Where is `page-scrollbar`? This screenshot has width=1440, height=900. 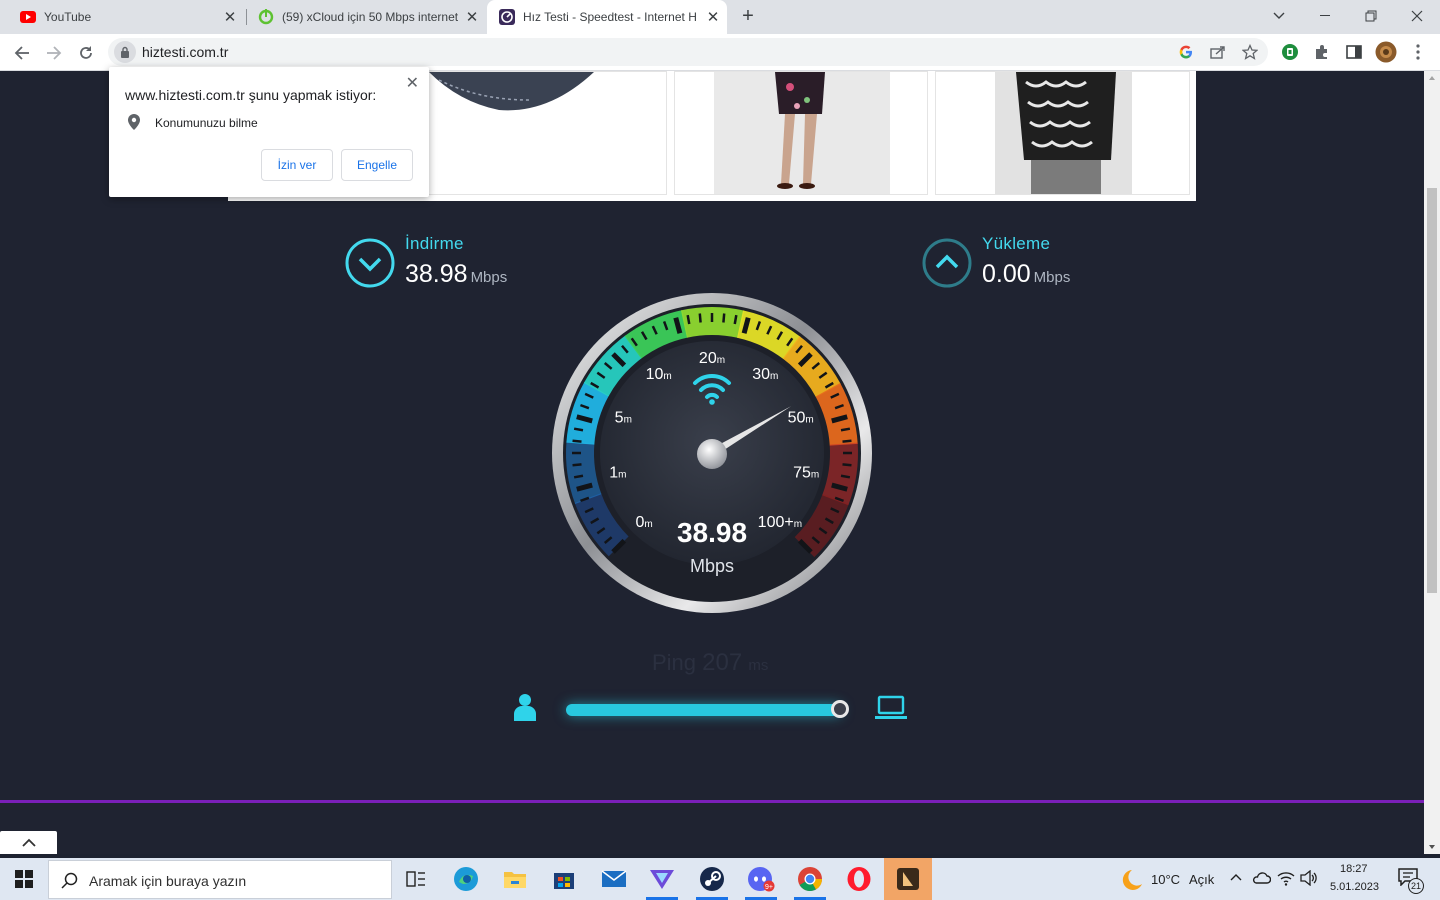
page-scrollbar is located at coordinates (1432, 462).